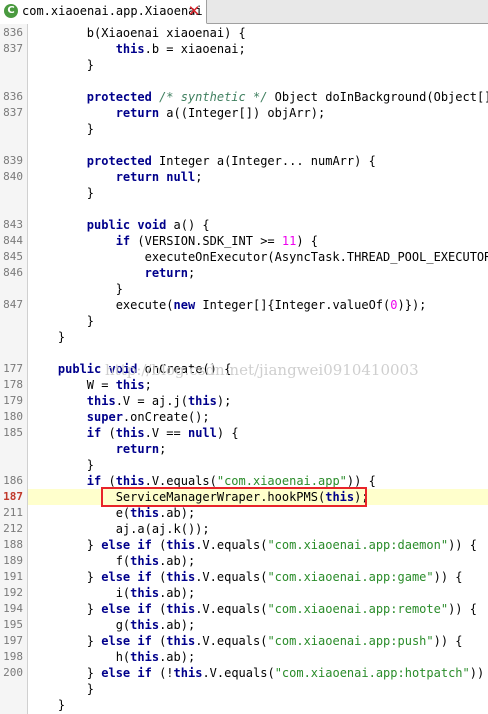  I want to click on line-number: 187, so click(13, 496).